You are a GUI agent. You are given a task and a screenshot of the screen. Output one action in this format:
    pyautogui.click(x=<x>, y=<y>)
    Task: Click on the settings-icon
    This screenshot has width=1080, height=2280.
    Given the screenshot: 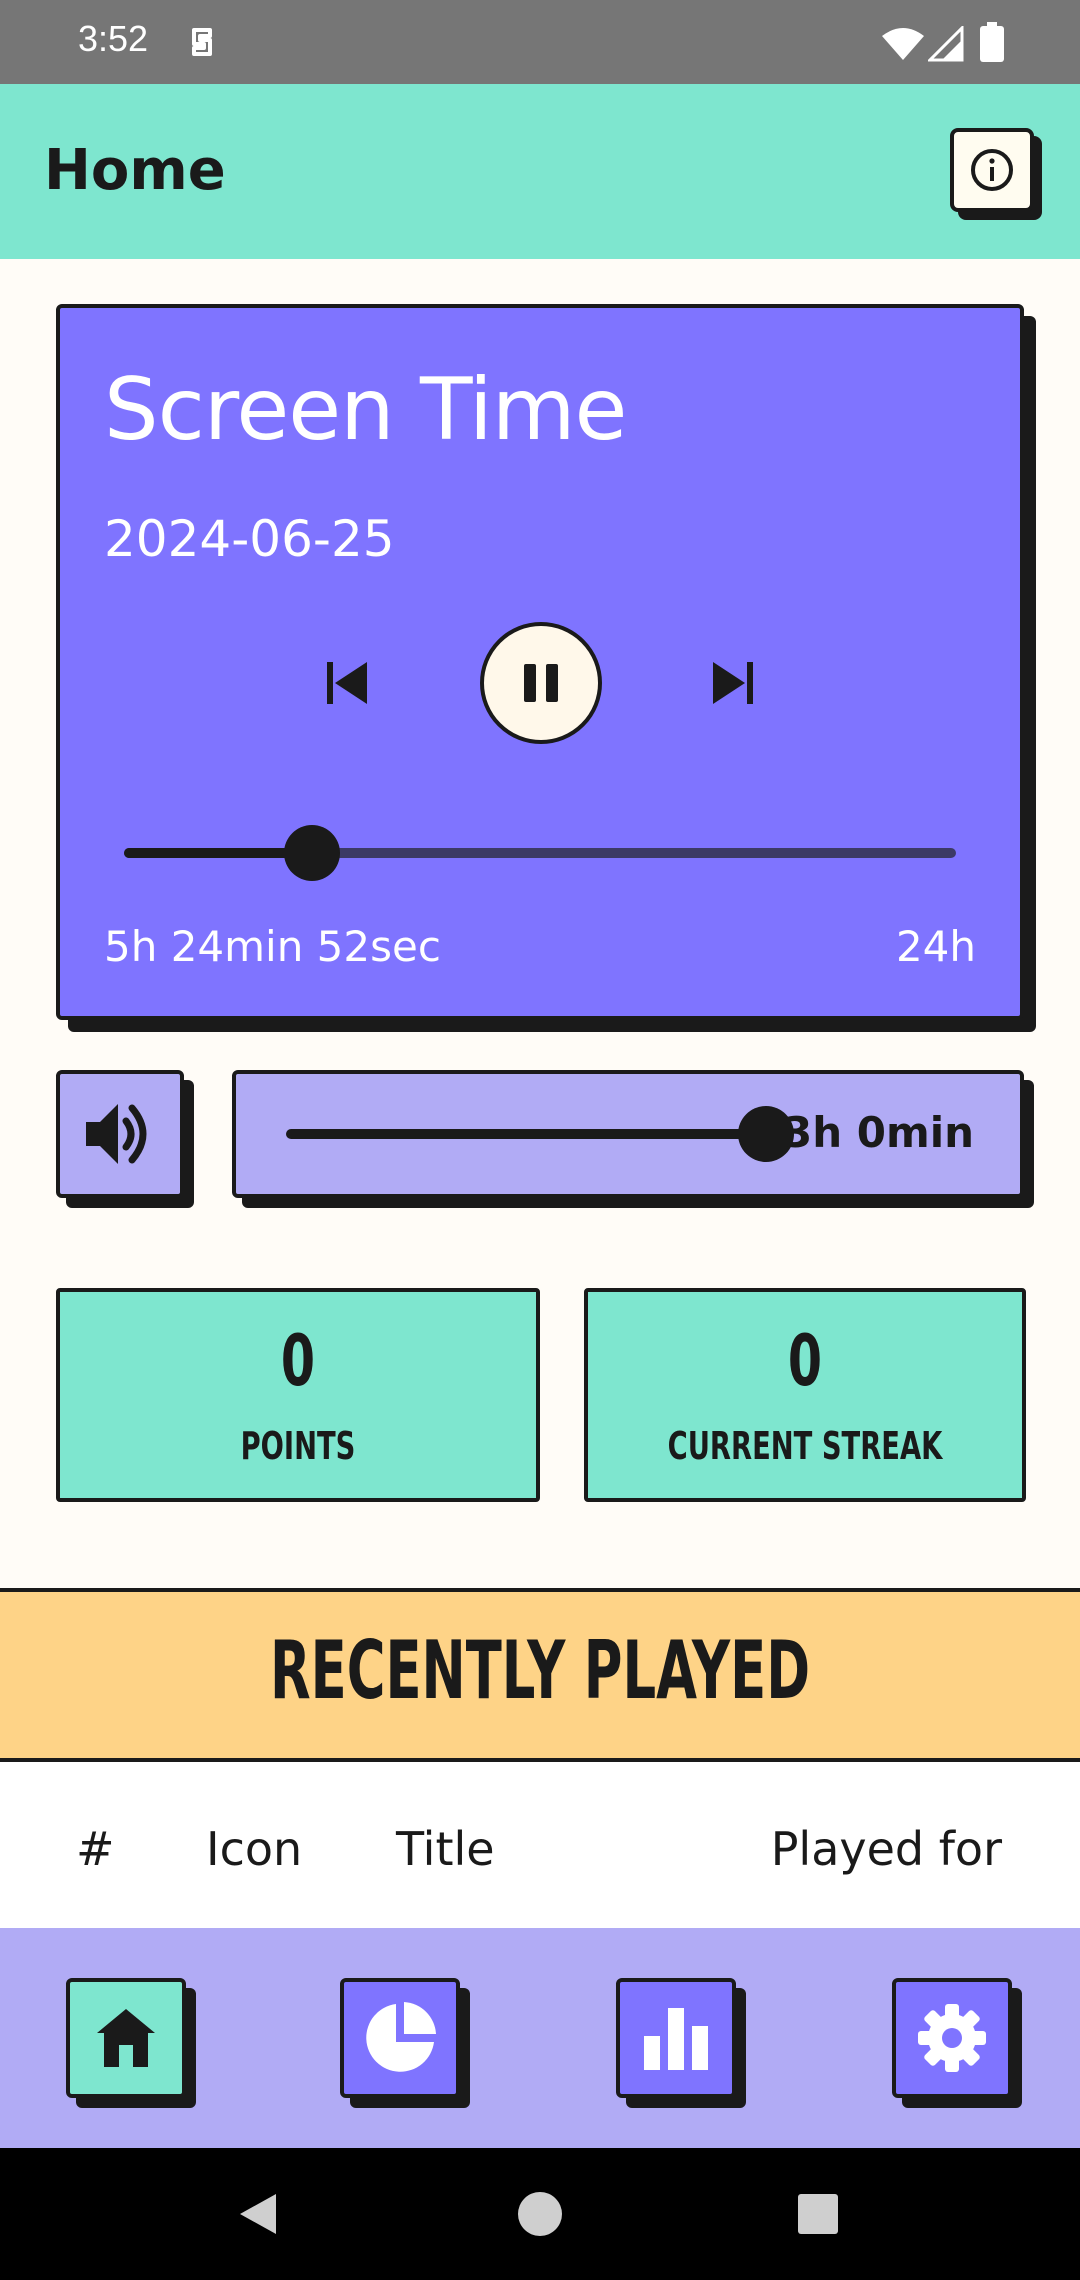 What is the action you would take?
    pyautogui.click(x=952, y=2038)
    